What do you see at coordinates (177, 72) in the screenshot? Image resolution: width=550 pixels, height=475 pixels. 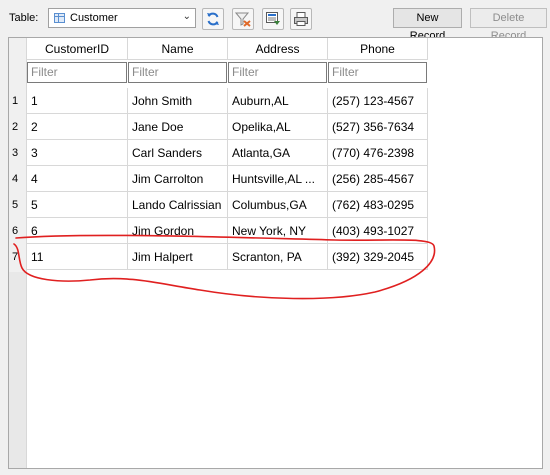 I see `filter-input-name: Filter` at bounding box center [177, 72].